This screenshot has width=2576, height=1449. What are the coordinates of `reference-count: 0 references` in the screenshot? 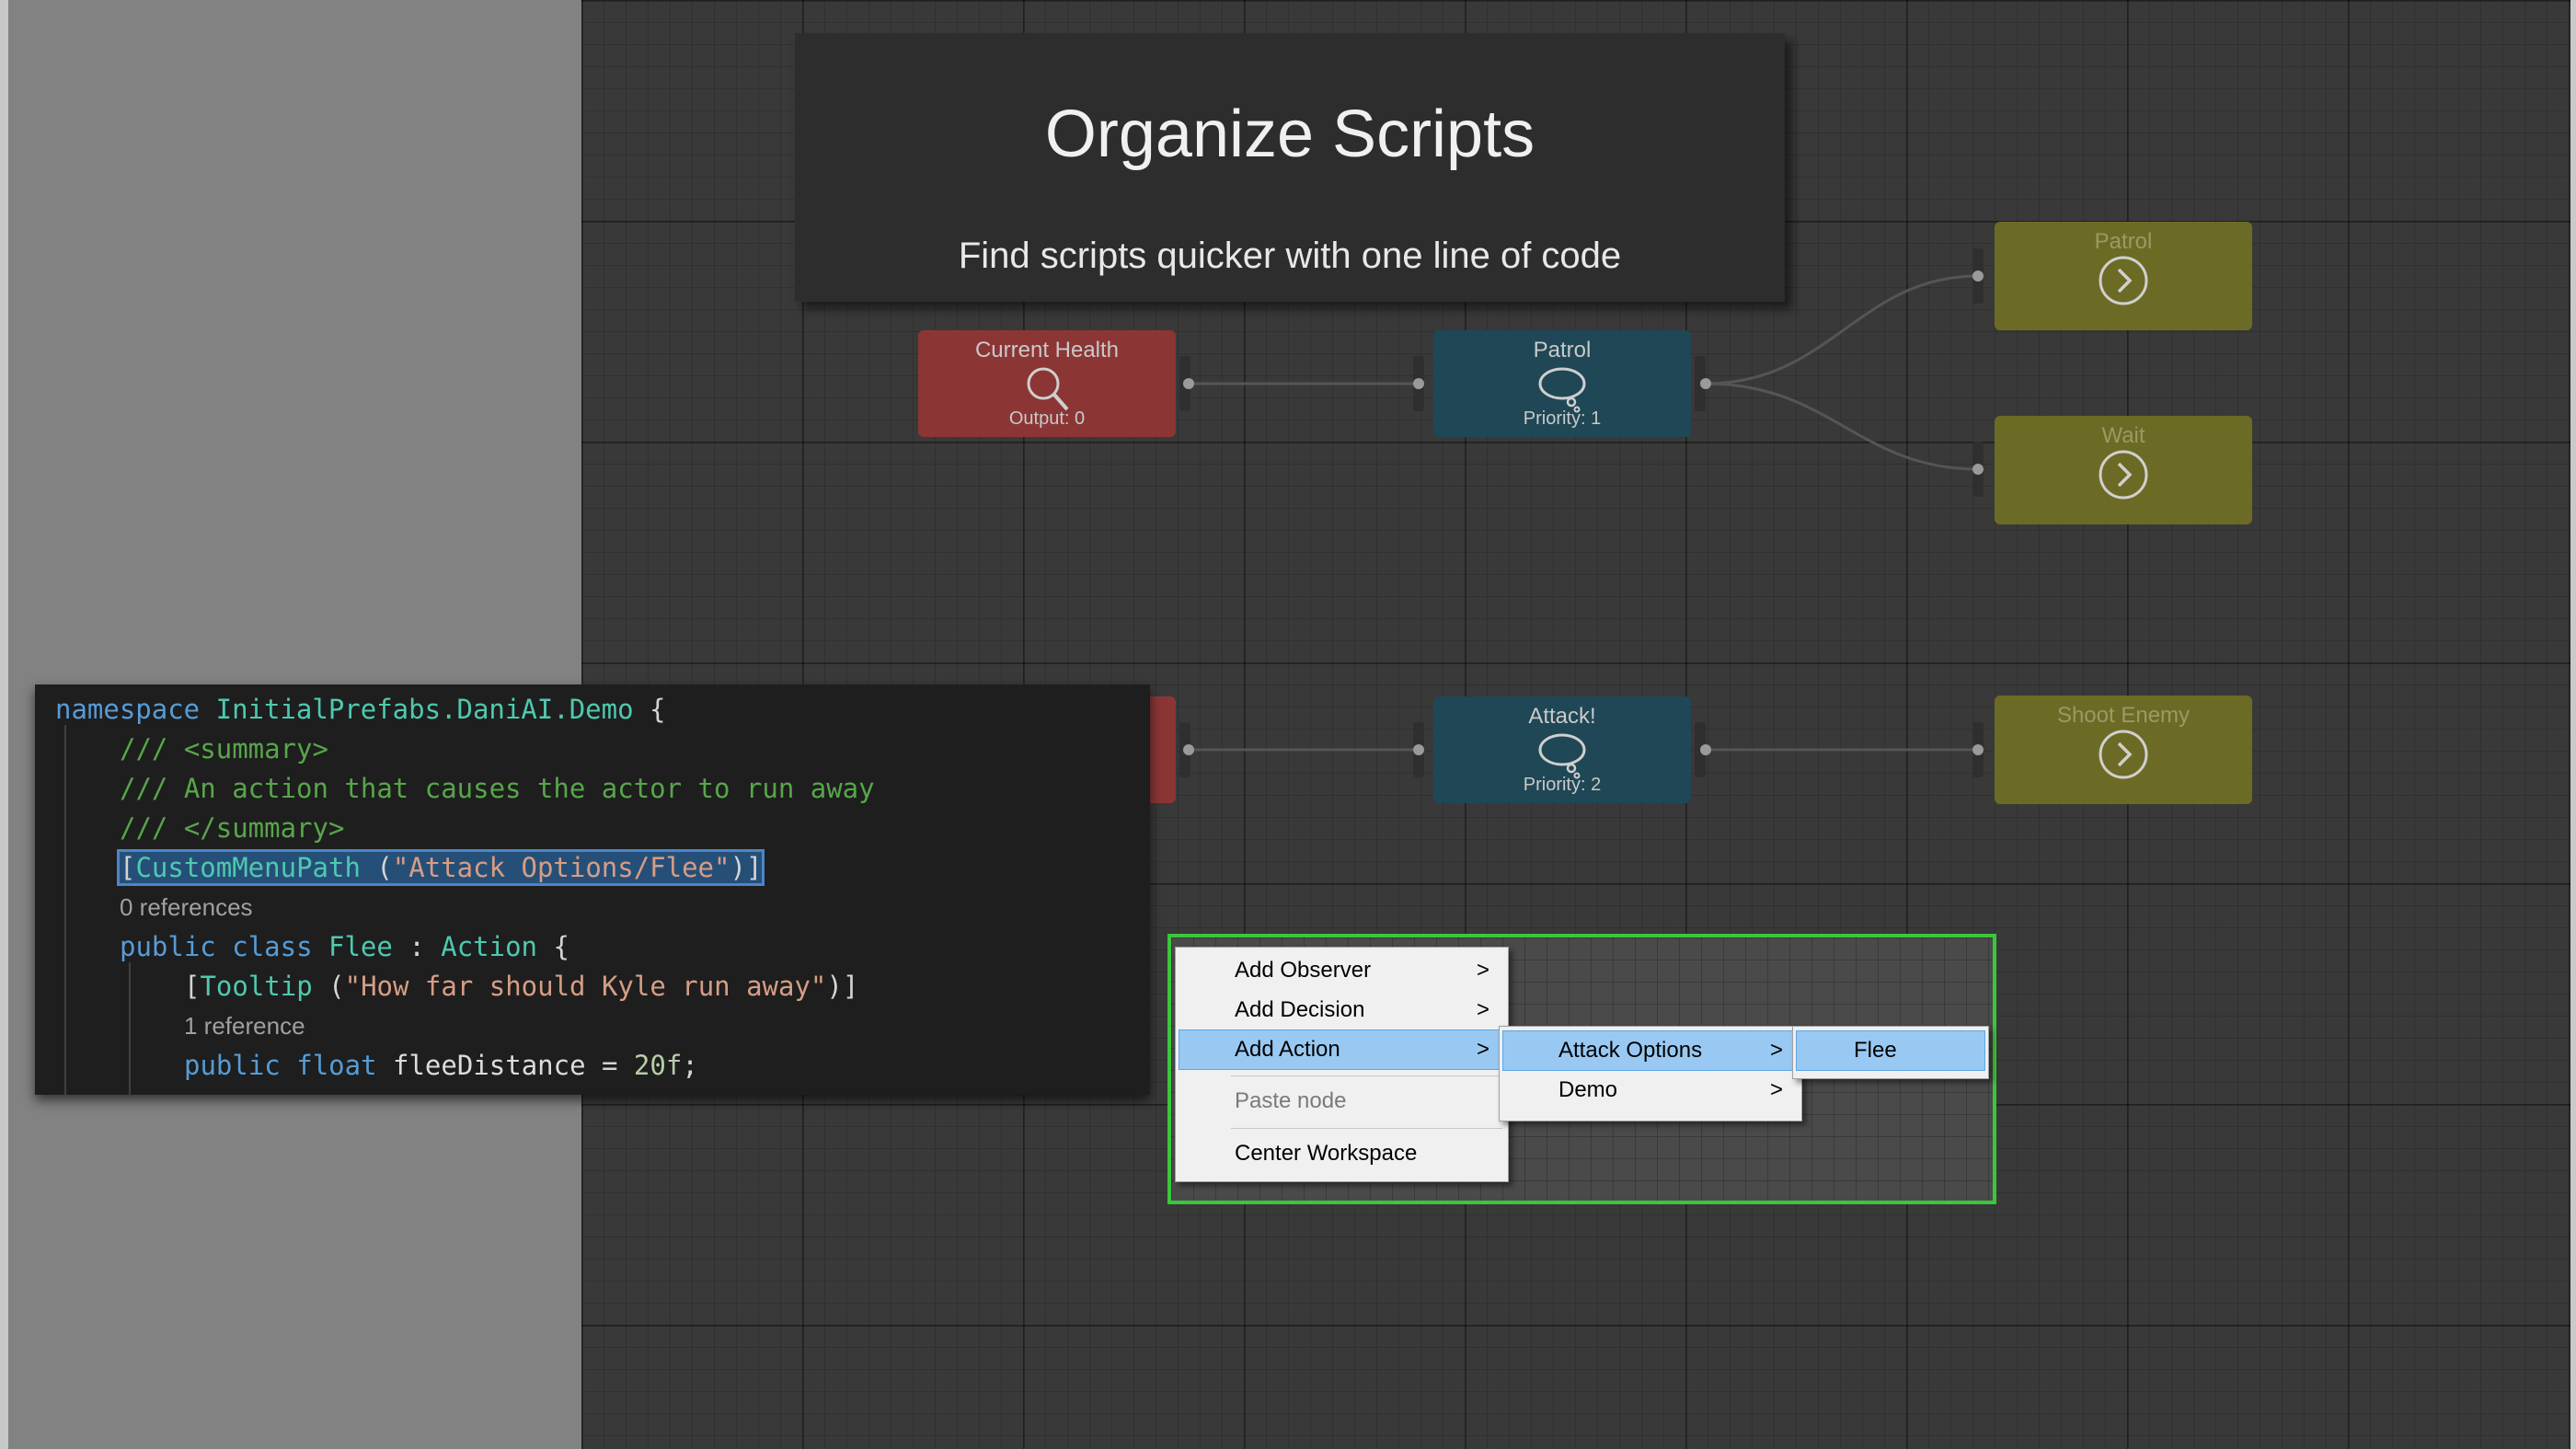 It's located at (186, 907).